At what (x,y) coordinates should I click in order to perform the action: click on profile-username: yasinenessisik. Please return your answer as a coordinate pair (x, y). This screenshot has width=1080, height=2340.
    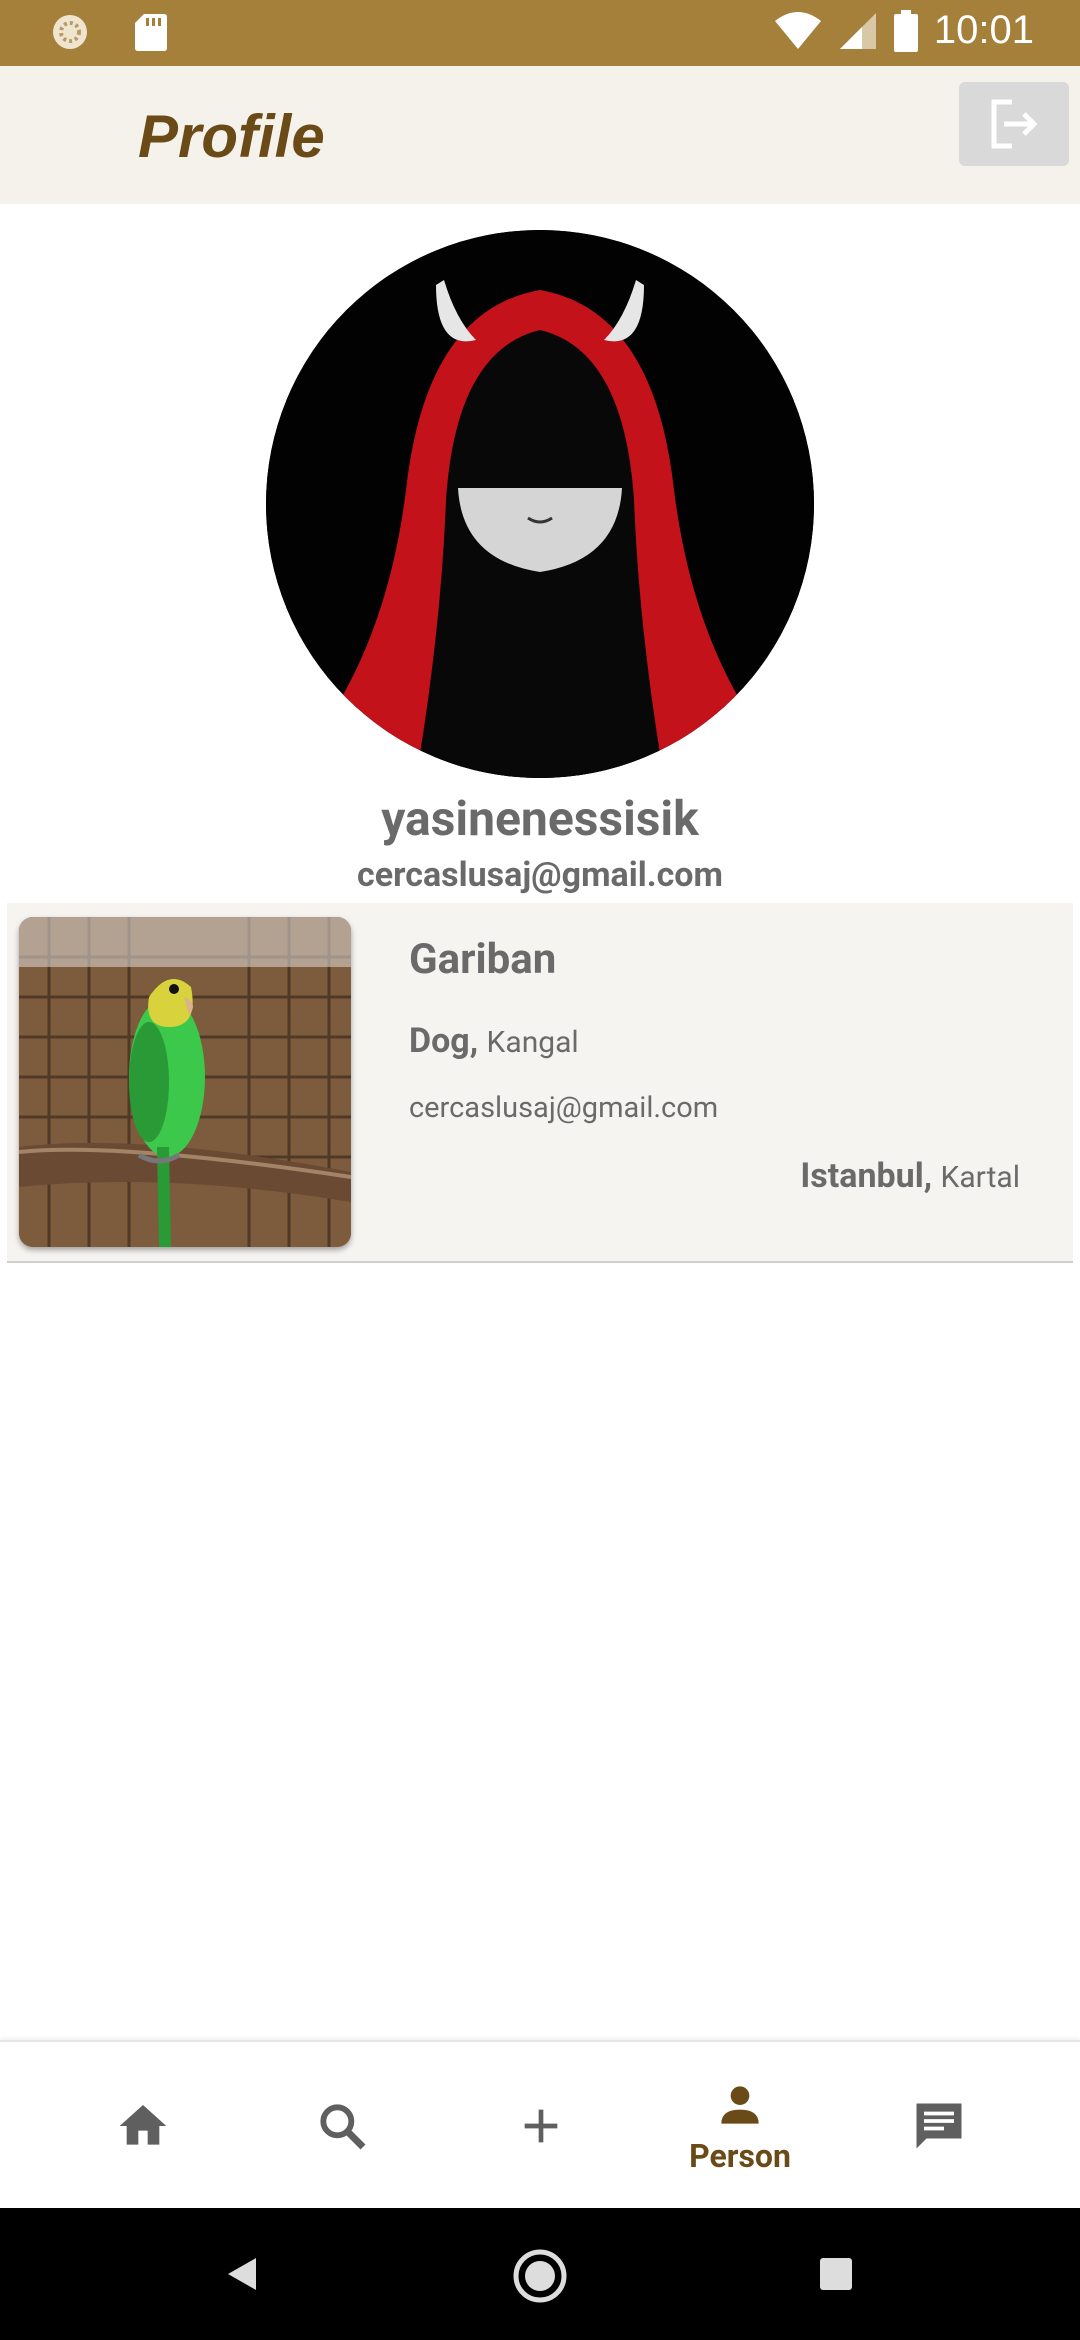
    Looking at the image, I should click on (540, 818).